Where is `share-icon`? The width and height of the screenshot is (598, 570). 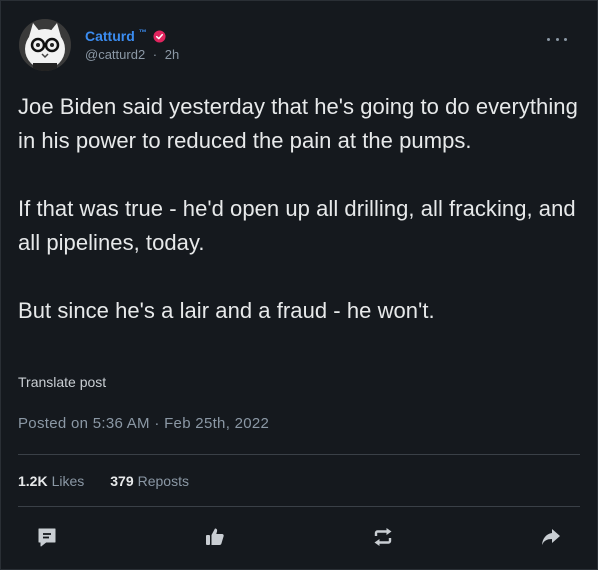 share-icon is located at coordinates (551, 537).